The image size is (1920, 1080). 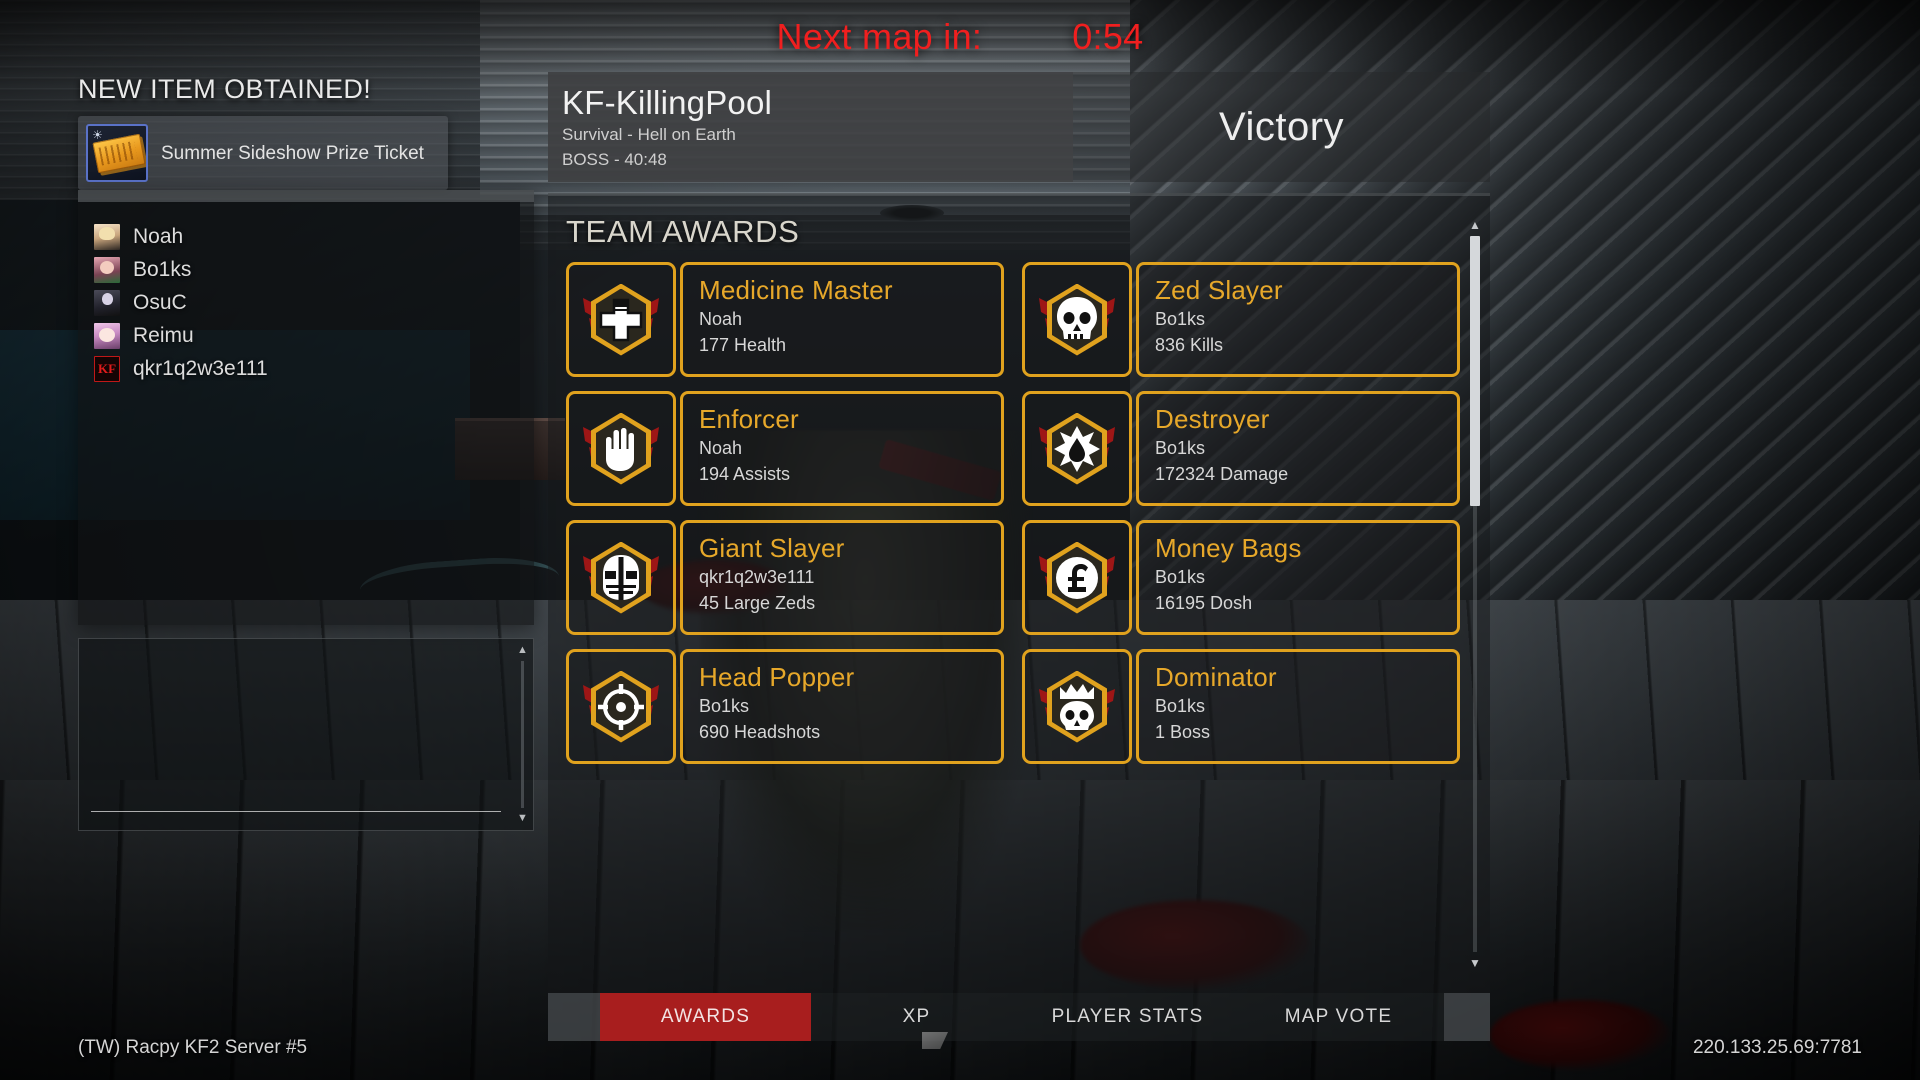 What do you see at coordinates (745, 474) in the screenshot?
I see `award-stat: 194 Assists` at bounding box center [745, 474].